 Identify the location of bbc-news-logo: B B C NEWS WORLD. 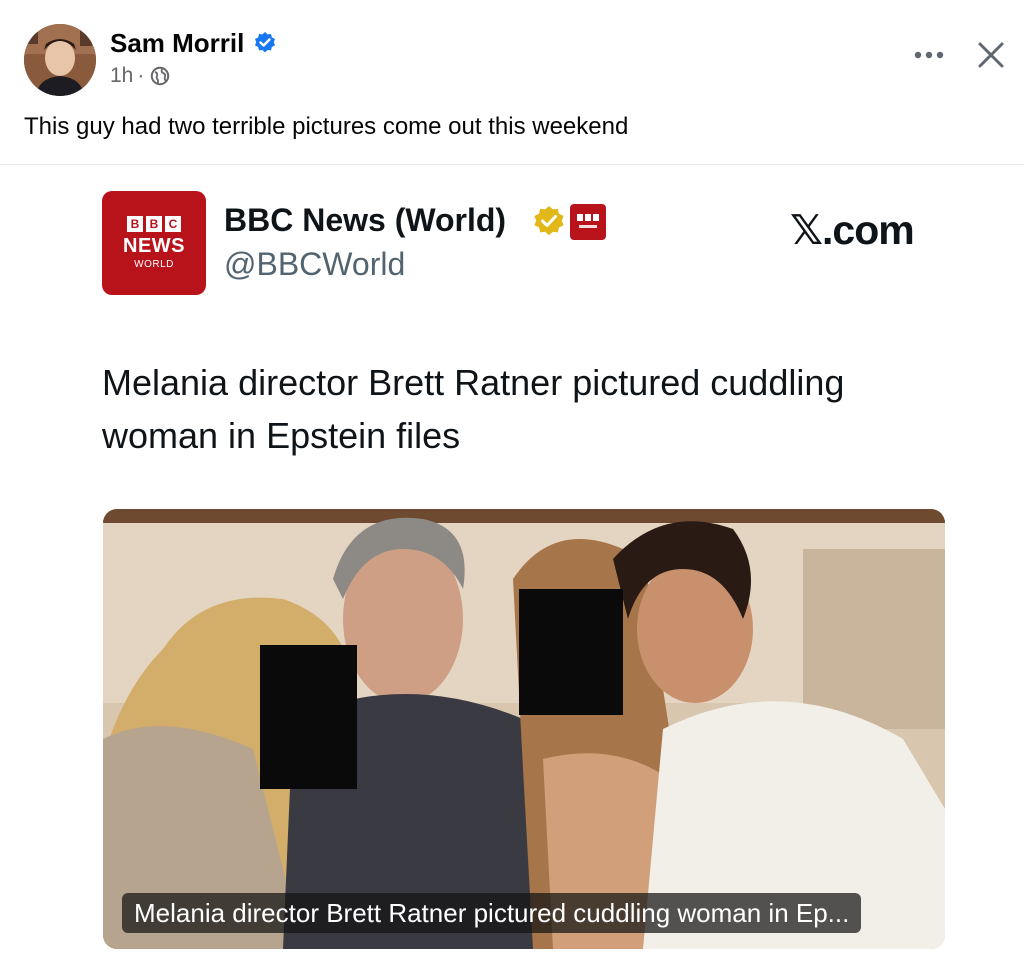
(154, 243).